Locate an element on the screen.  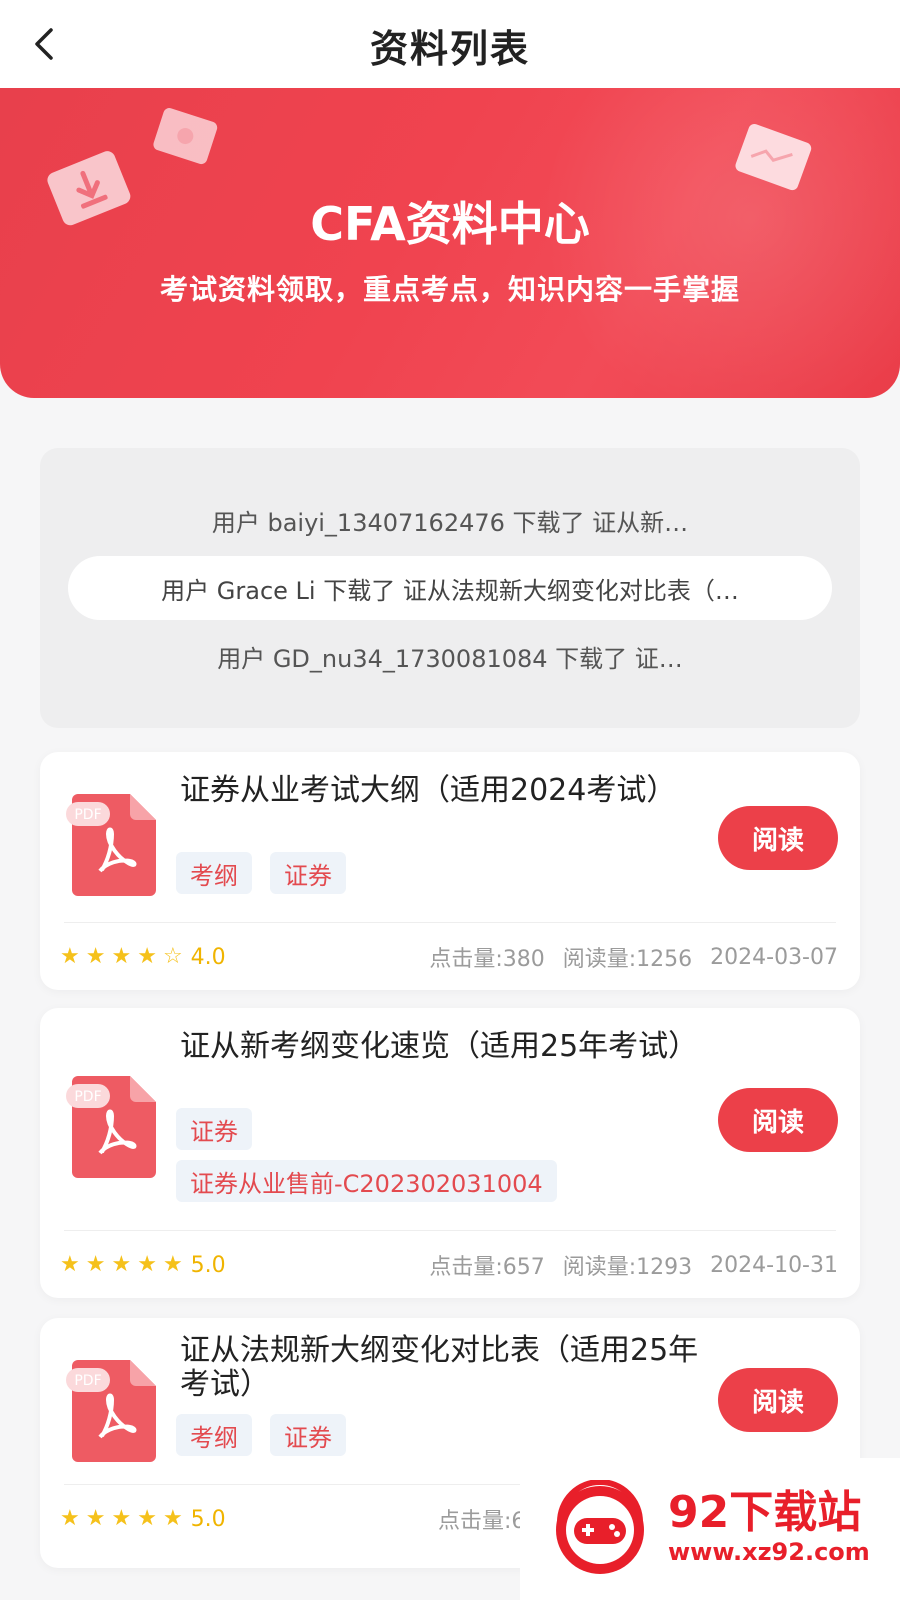
back-button is located at coordinates (44, 44).